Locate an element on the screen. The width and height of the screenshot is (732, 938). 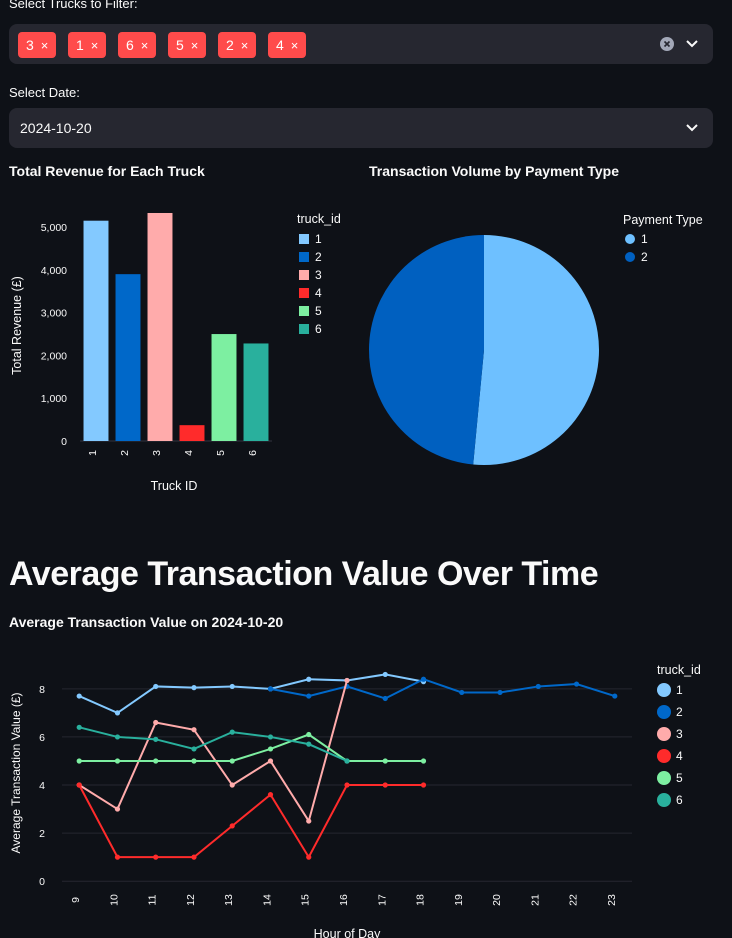
chip-label: 6 is located at coordinates (130, 45).